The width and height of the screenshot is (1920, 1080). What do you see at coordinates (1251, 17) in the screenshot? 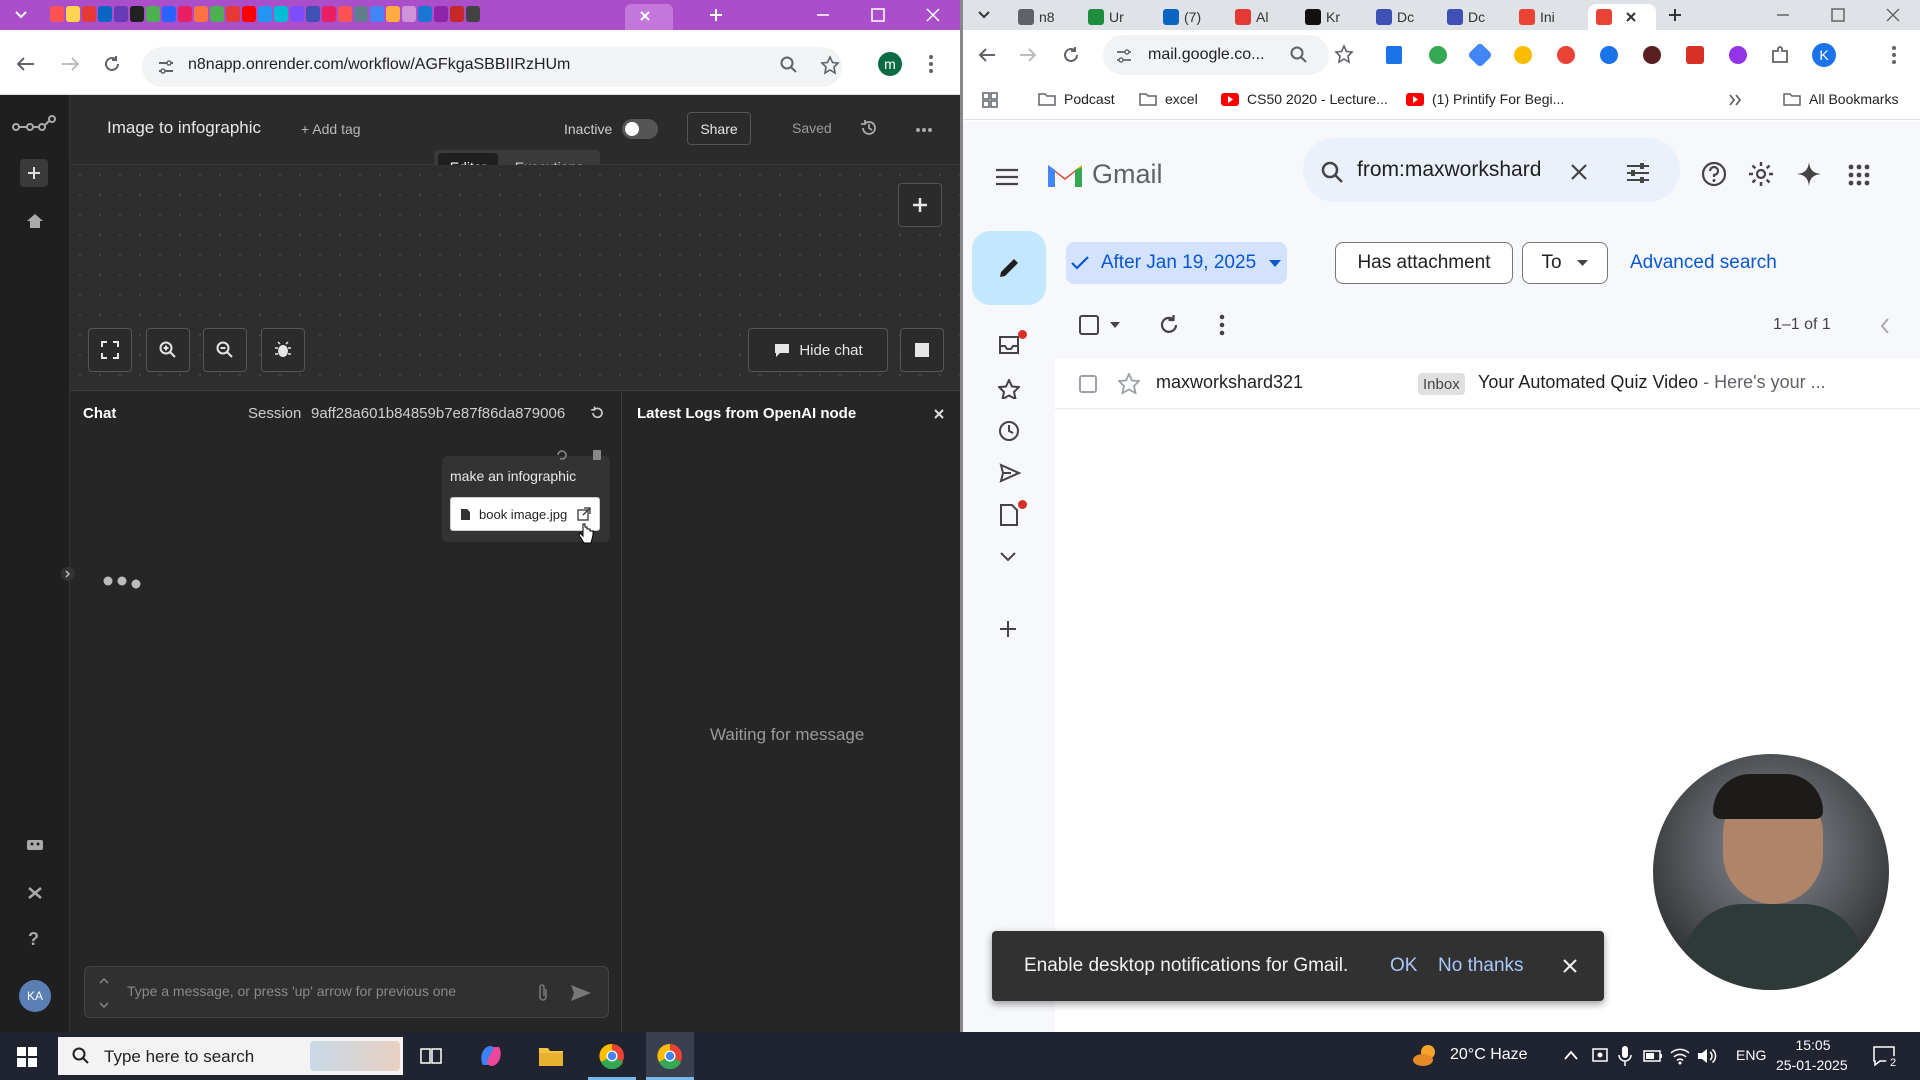
I see `tab-3: Al` at bounding box center [1251, 17].